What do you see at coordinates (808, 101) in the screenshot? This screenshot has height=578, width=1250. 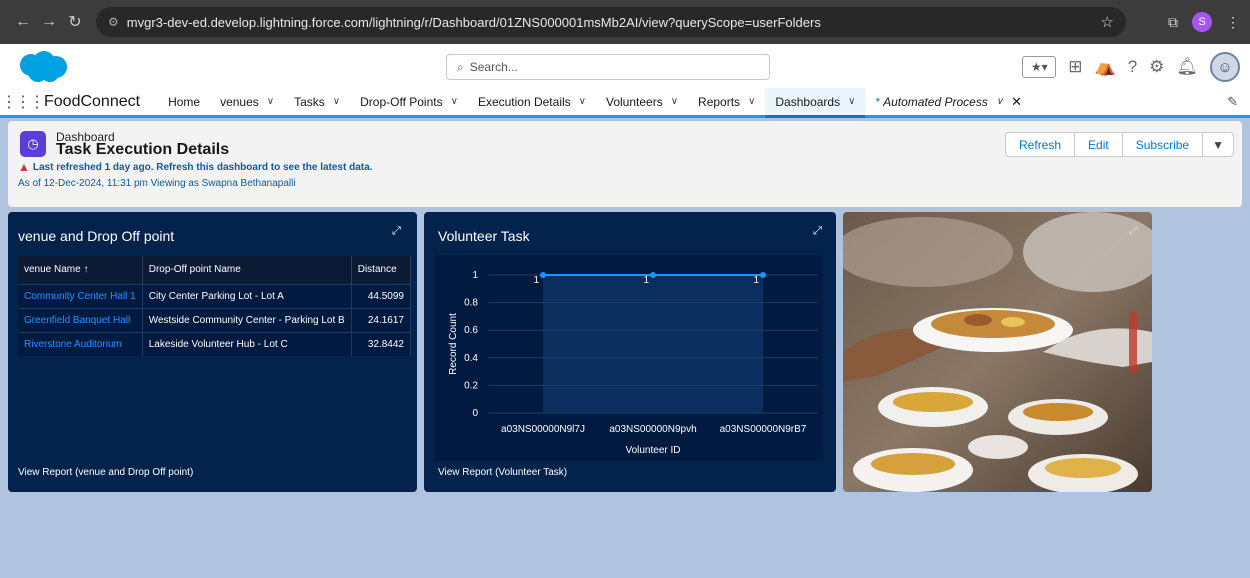 I see `nav-label: Dashboards` at bounding box center [808, 101].